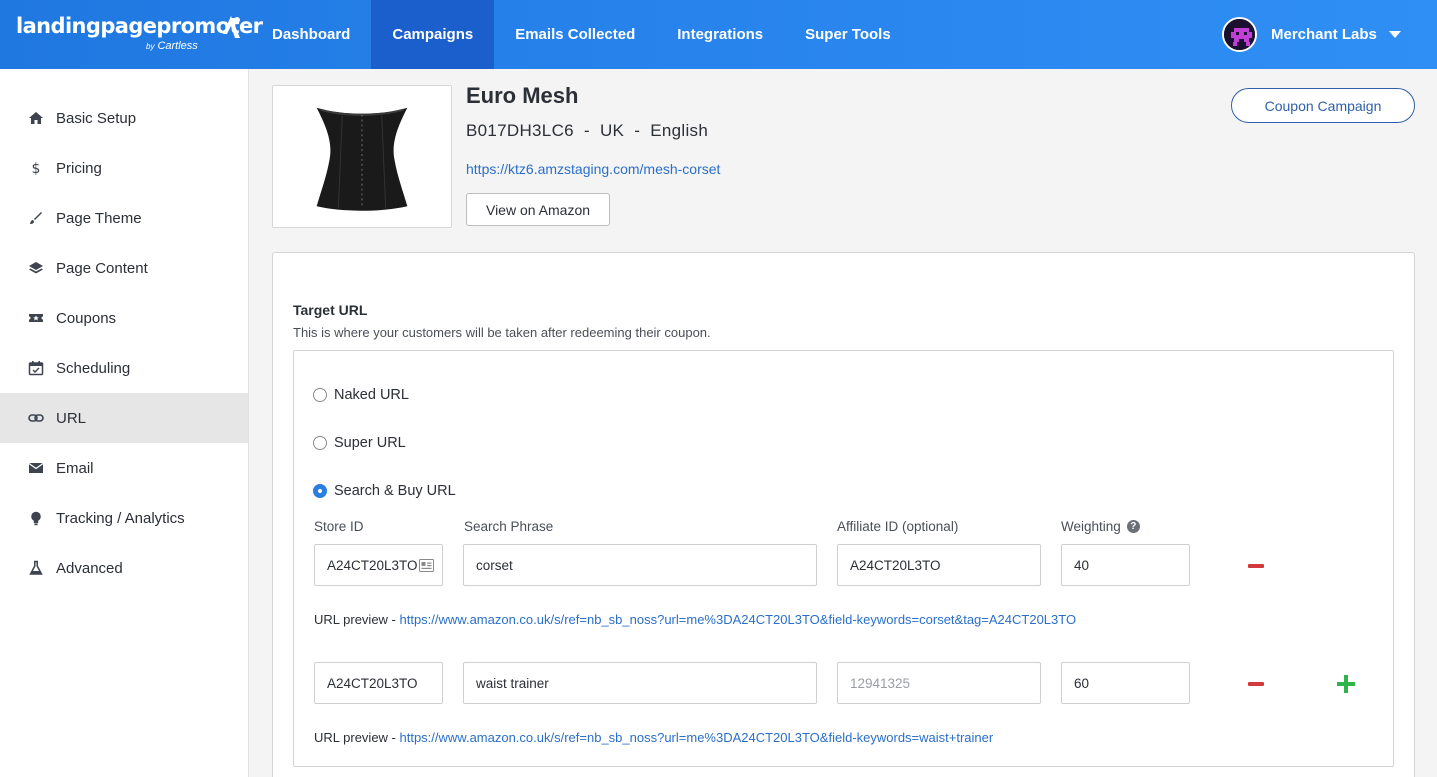 This screenshot has width=1437, height=777. What do you see at coordinates (172, 46) in the screenshot?
I see `brand-sub: by Cartless` at bounding box center [172, 46].